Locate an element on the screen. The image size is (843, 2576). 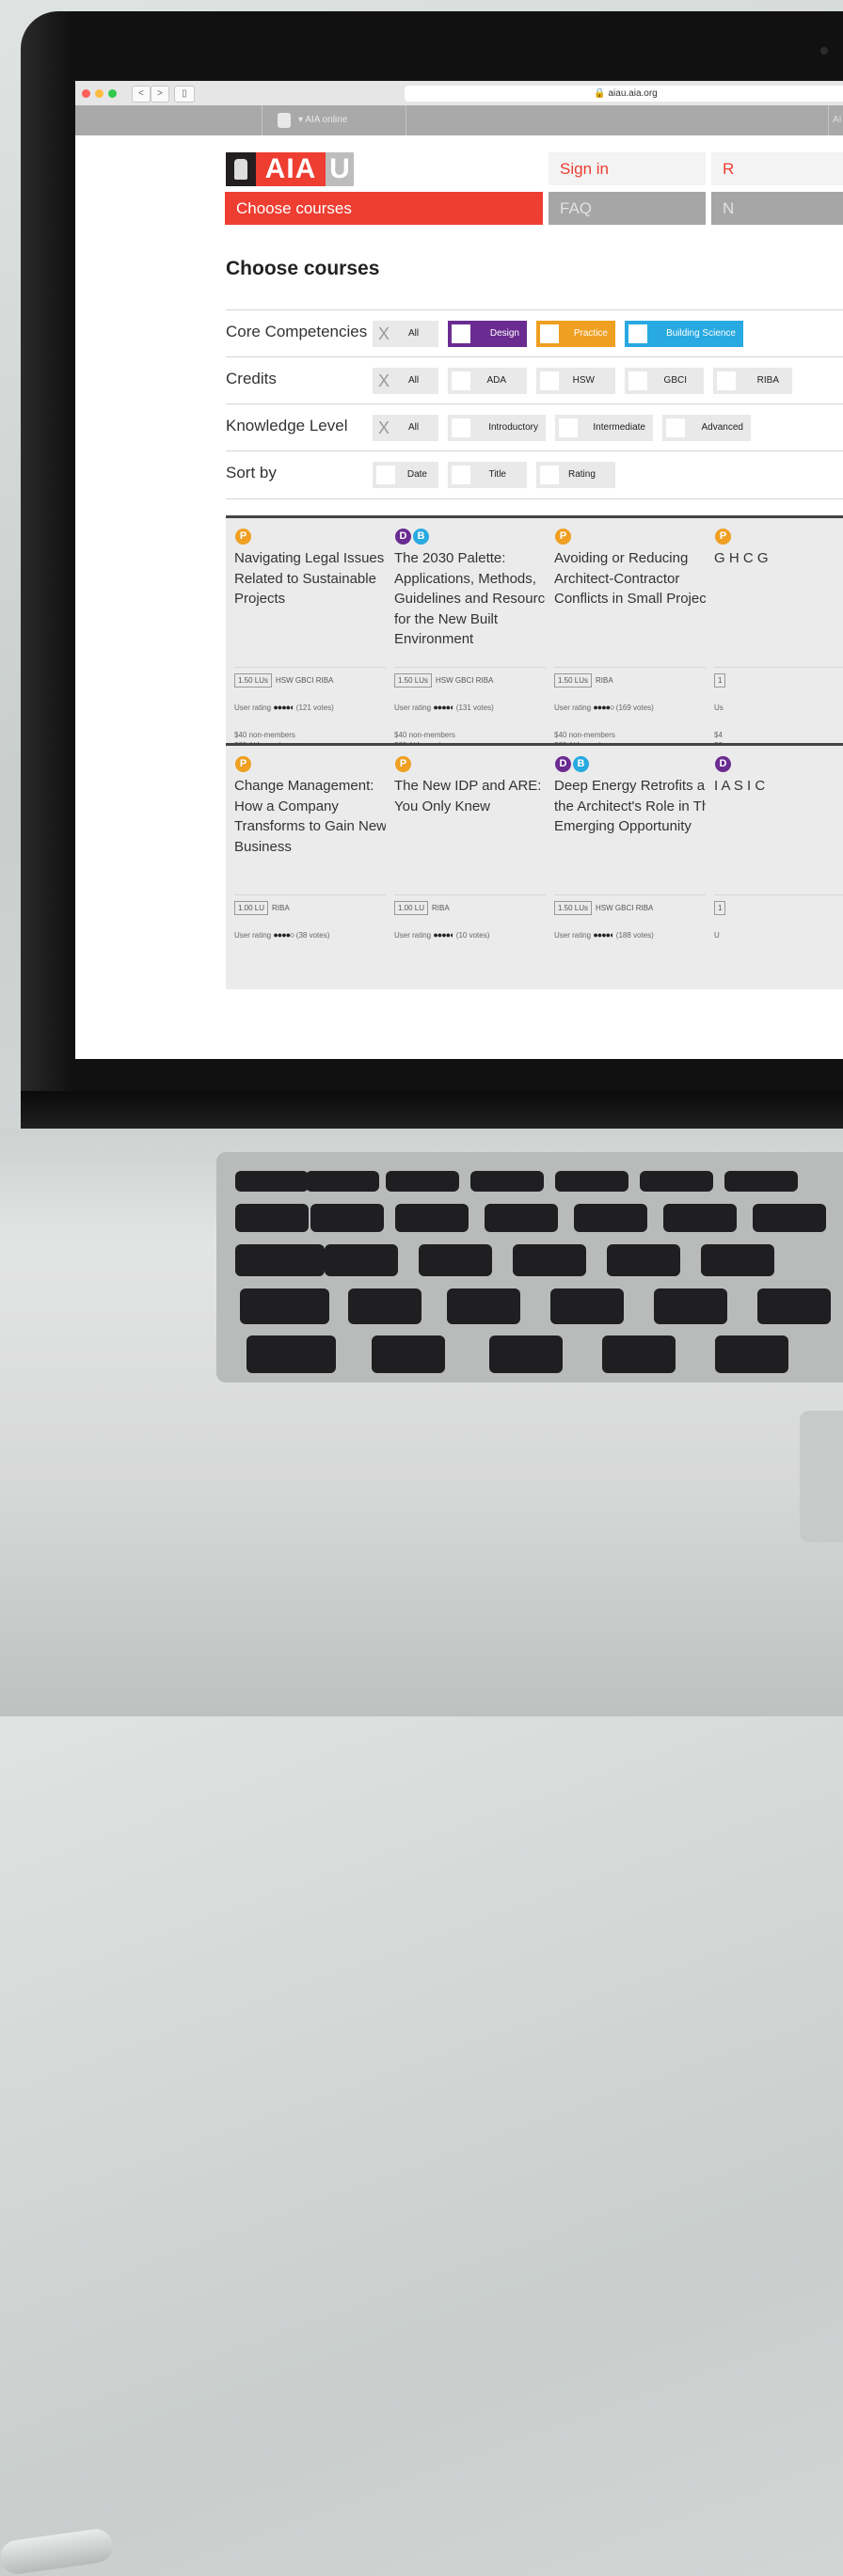
filter-hsw: HSW is located at coordinates (575, 381).